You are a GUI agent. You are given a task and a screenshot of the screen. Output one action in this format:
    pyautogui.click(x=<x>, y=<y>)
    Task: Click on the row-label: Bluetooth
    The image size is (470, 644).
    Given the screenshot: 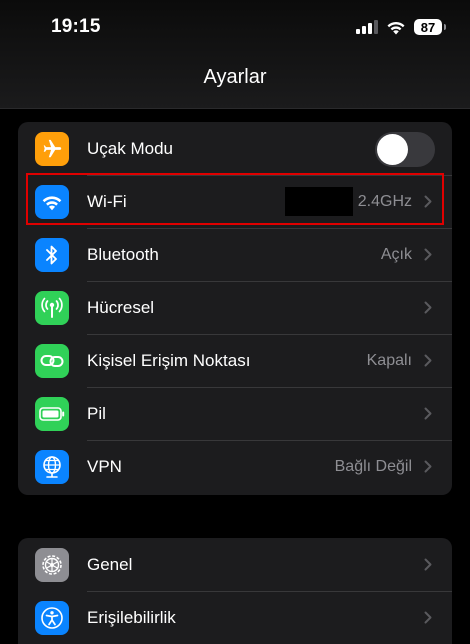 What is the action you would take?
    pyautogui.click(x=123, y=254)
    